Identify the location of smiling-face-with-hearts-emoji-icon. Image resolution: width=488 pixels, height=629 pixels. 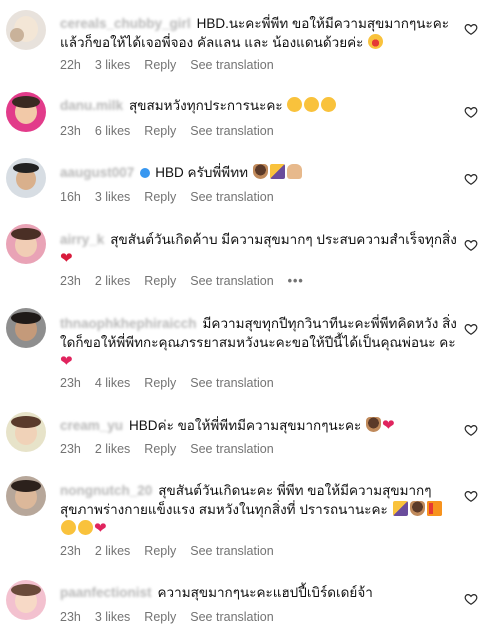
(85, 527).